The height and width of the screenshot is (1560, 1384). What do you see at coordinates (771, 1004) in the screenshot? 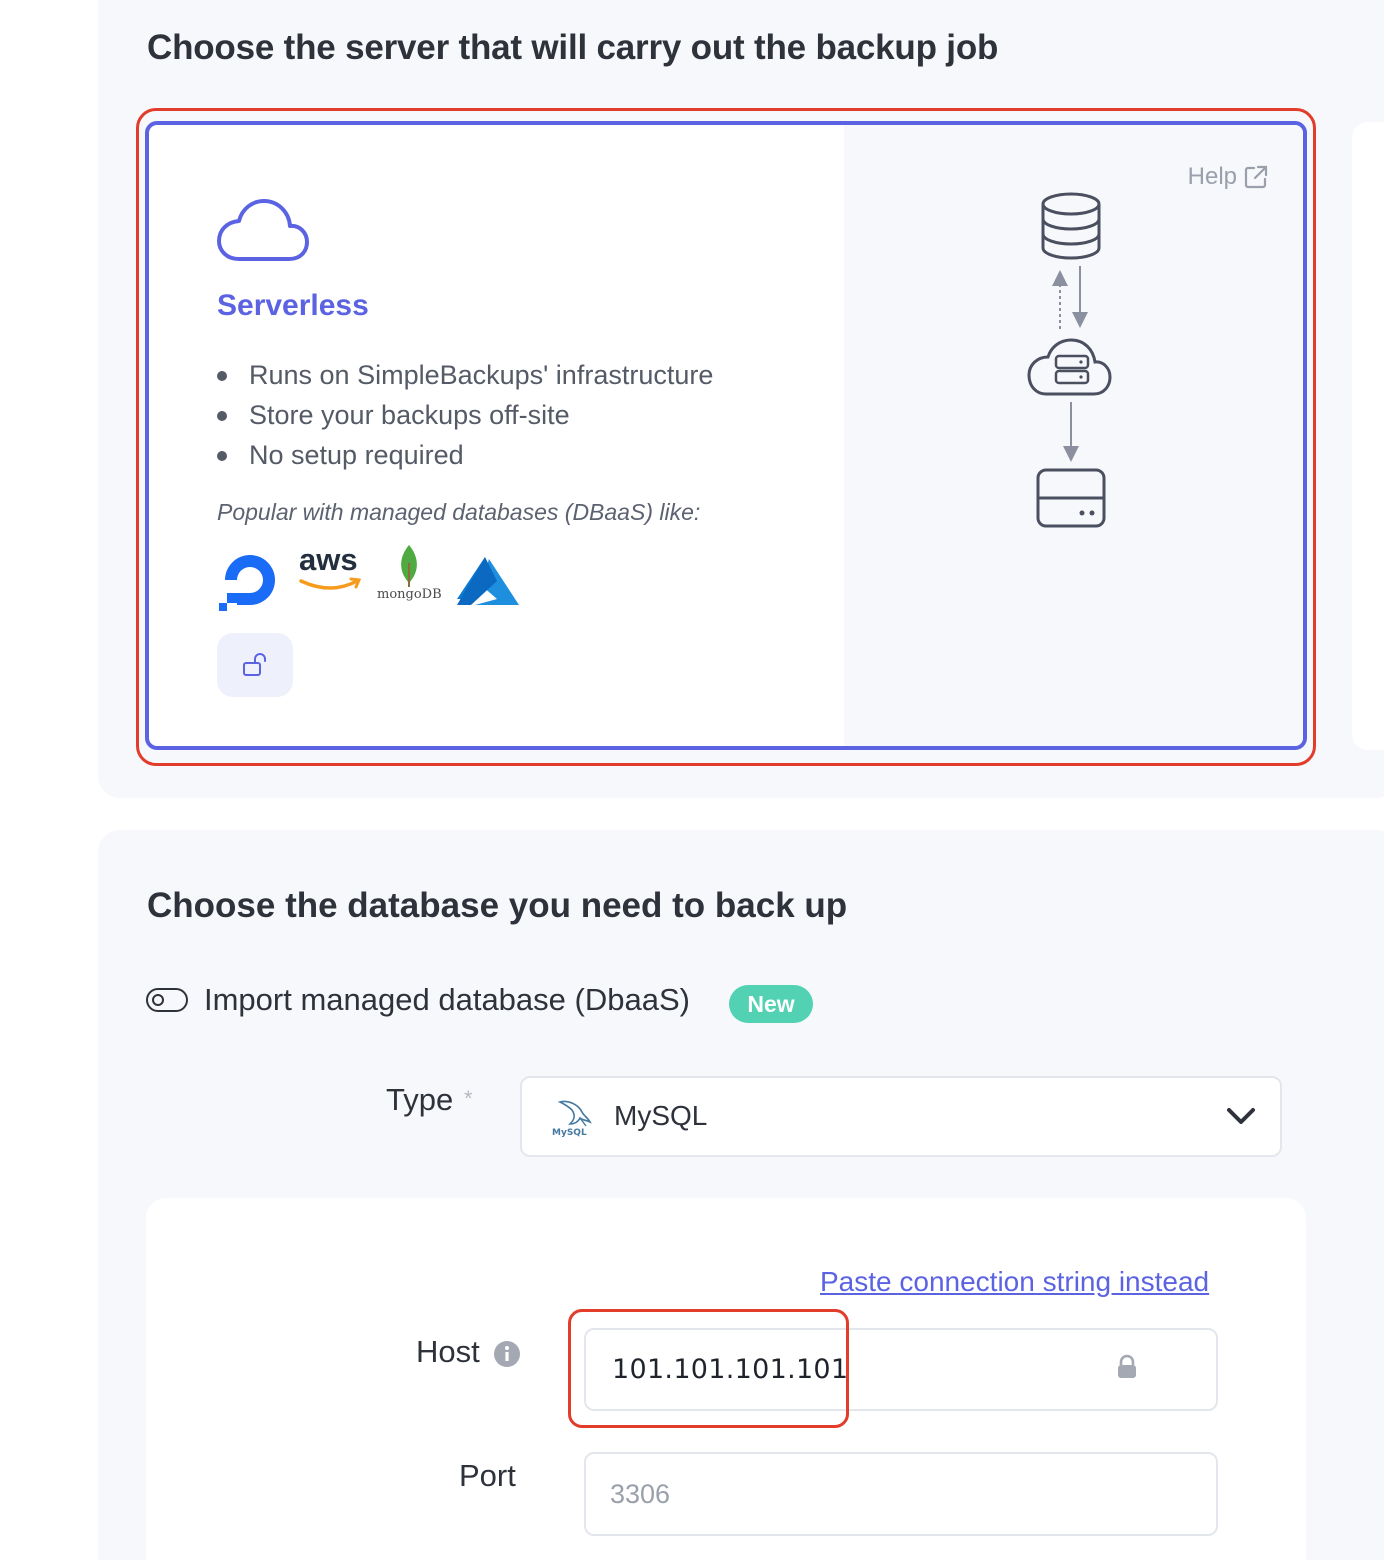
I see `new-badge: New` at bounding box center [771, 1004].